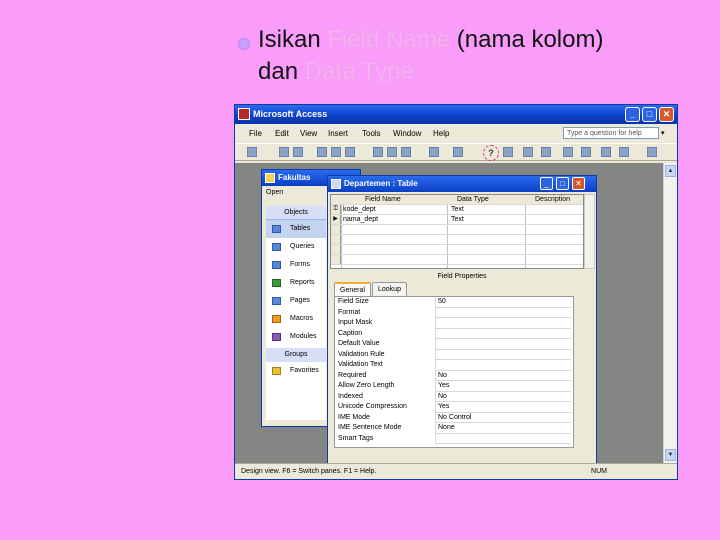  What do you see at coordinates (649, 114) in the screenshot?
I see `maximize-button: □` at bounding box center [649, 114].